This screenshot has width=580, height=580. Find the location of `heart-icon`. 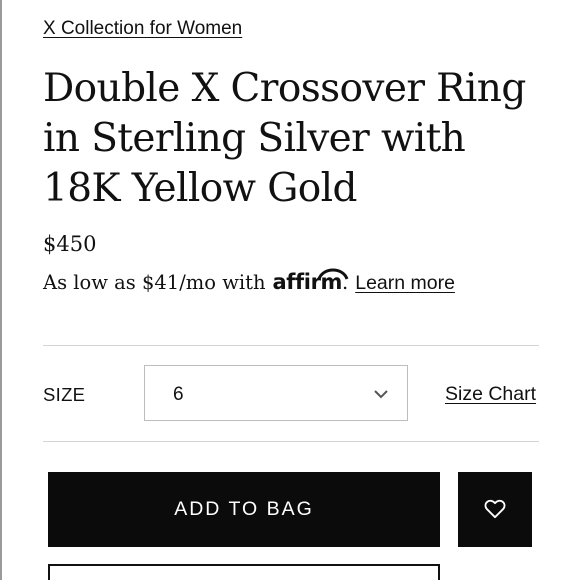

heart-icon is located at coordinates (495, 509).